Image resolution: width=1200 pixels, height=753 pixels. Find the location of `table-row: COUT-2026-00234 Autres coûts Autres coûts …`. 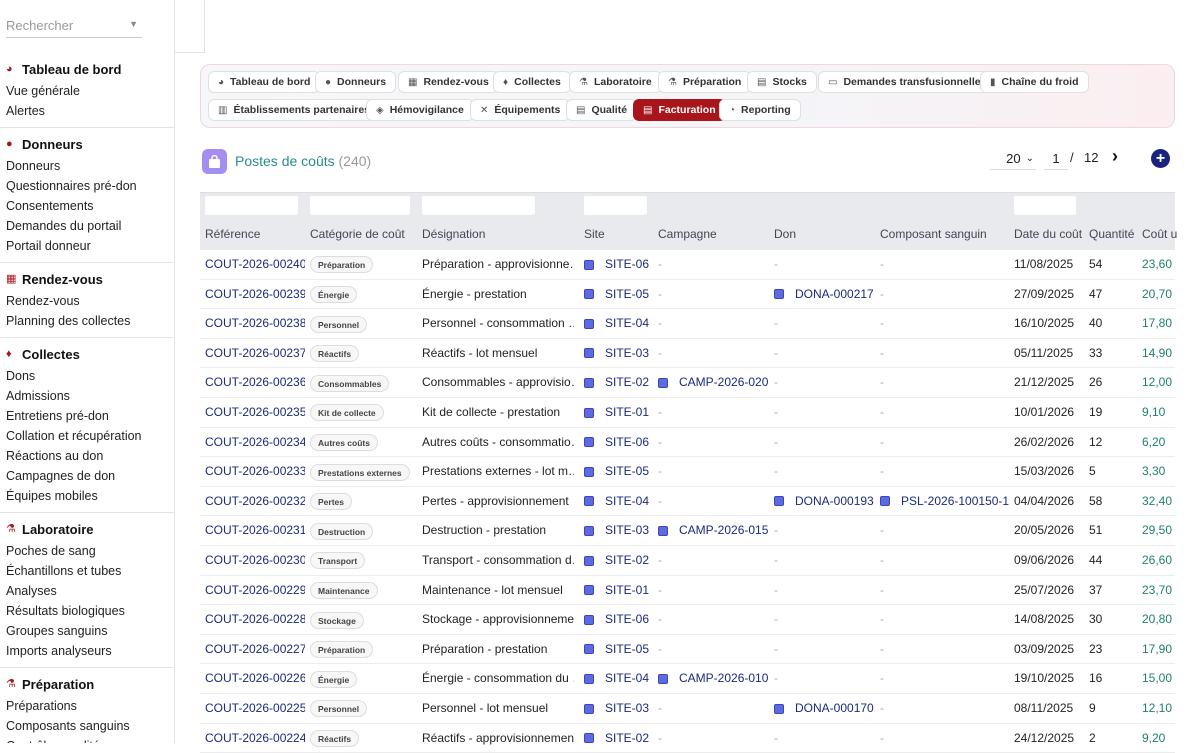

table-row: COUT-2026-00234 Autres coûts Autres coûts … is located at coordinates (687, 443).